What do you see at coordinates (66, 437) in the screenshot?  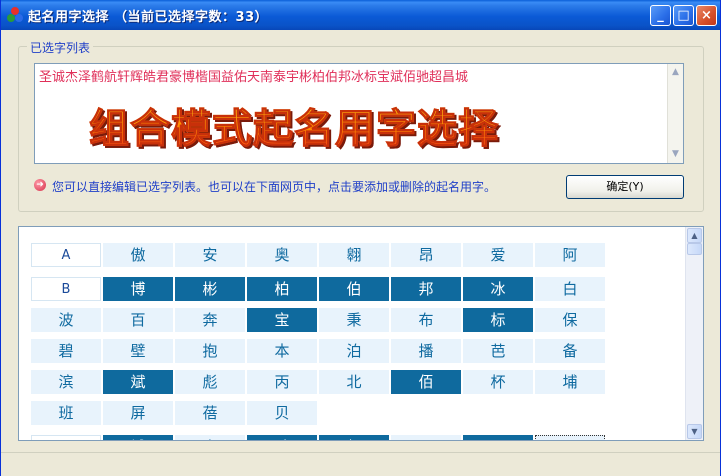 I see `letter-header: C` at bounding box center [66, 437].